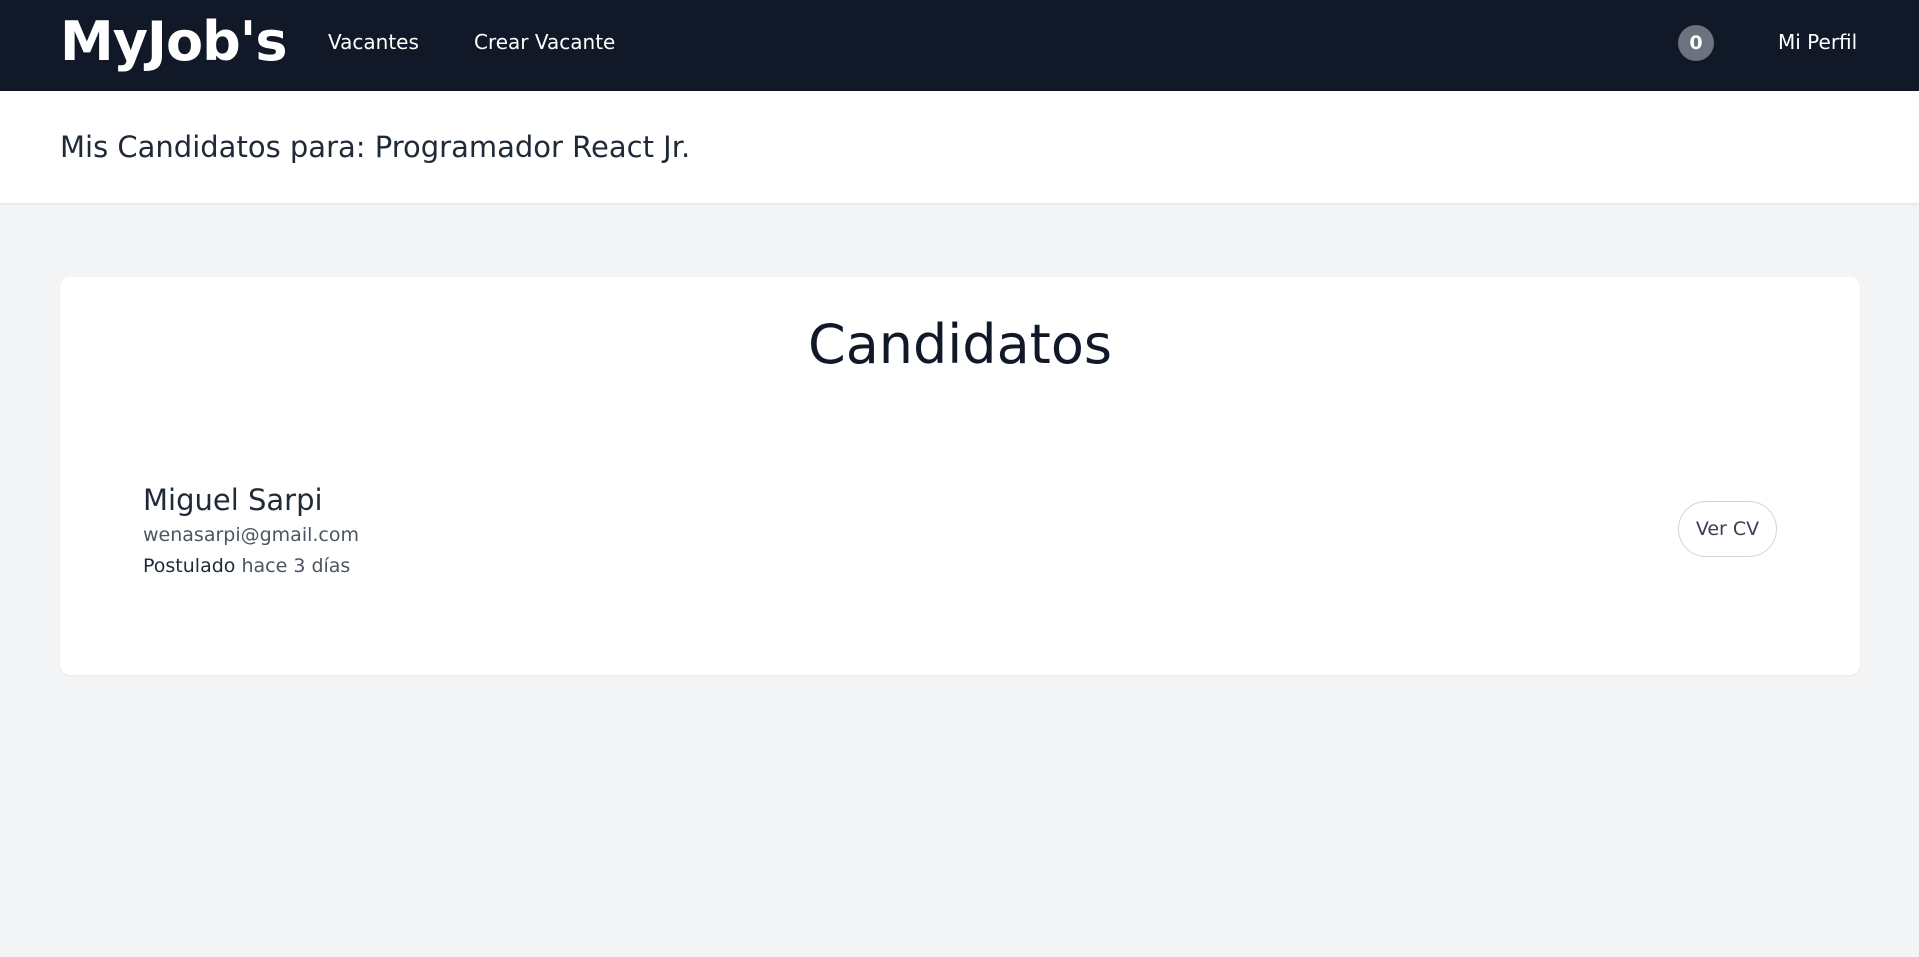  I want to click on candidate-name: Miguel Sarpi, so click(233, 500).